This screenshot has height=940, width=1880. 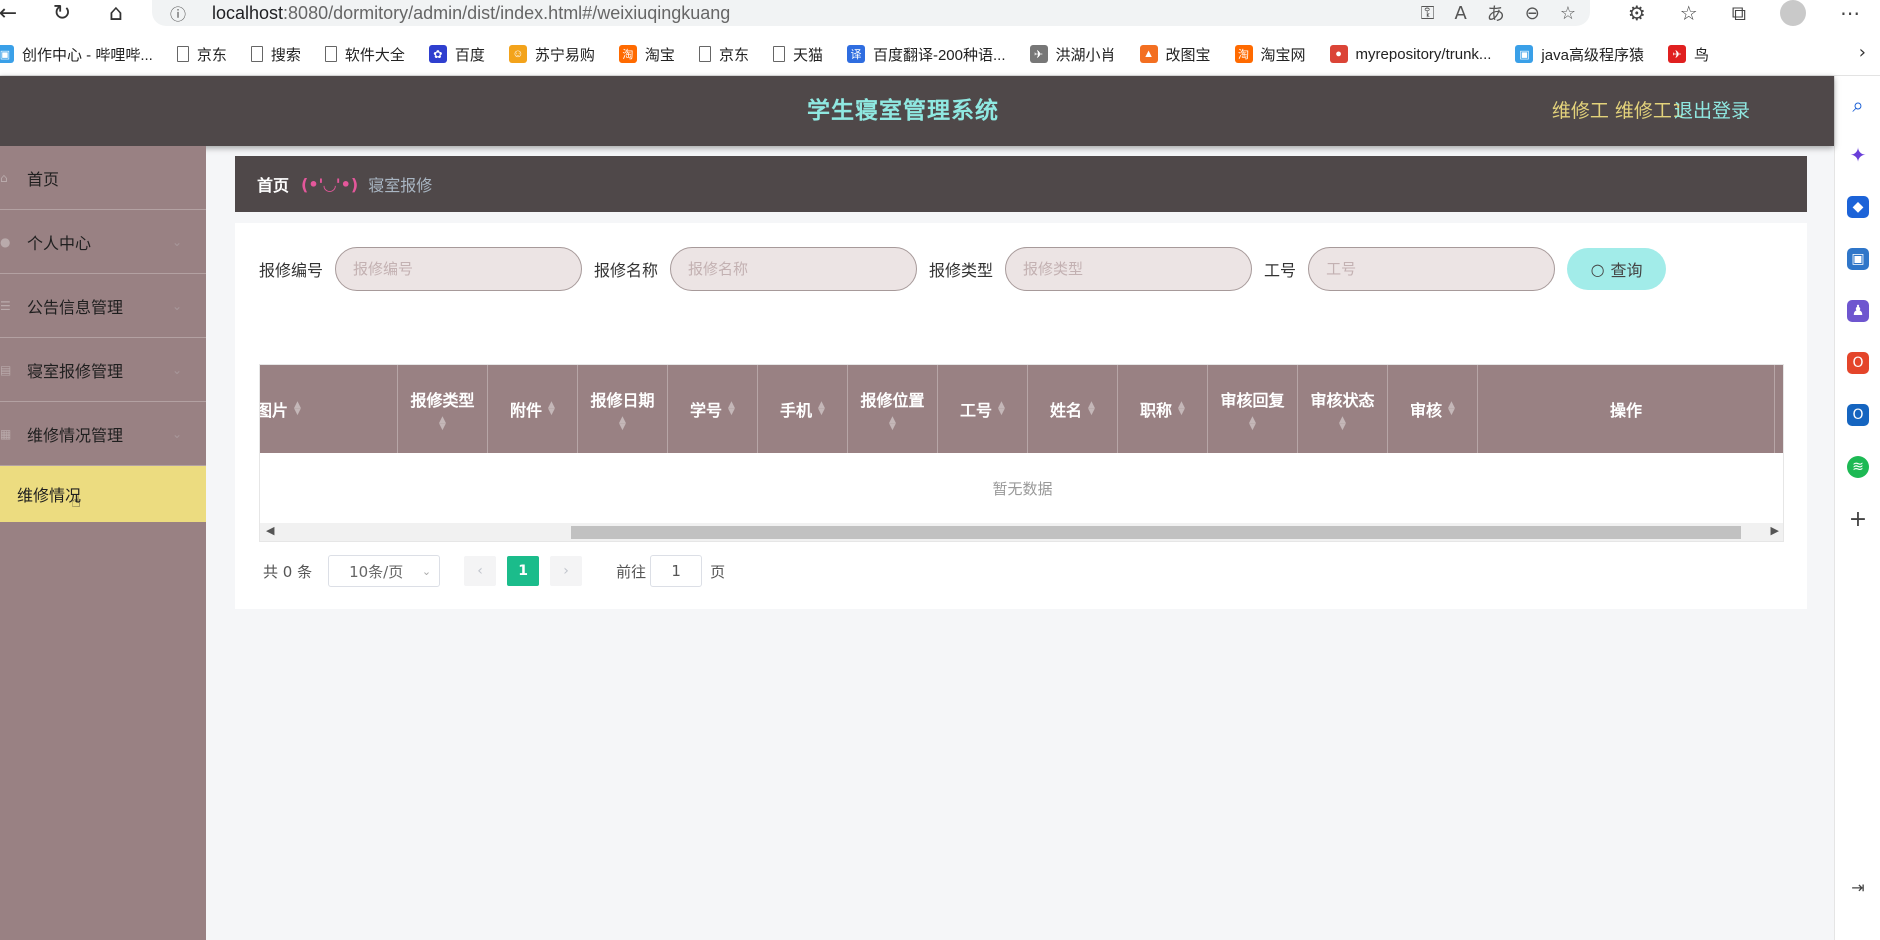 What do you see at coordinates (1428, 13) in the screenshot?
I see `key-icon: ⚿` at bounding box center [1428, 13].